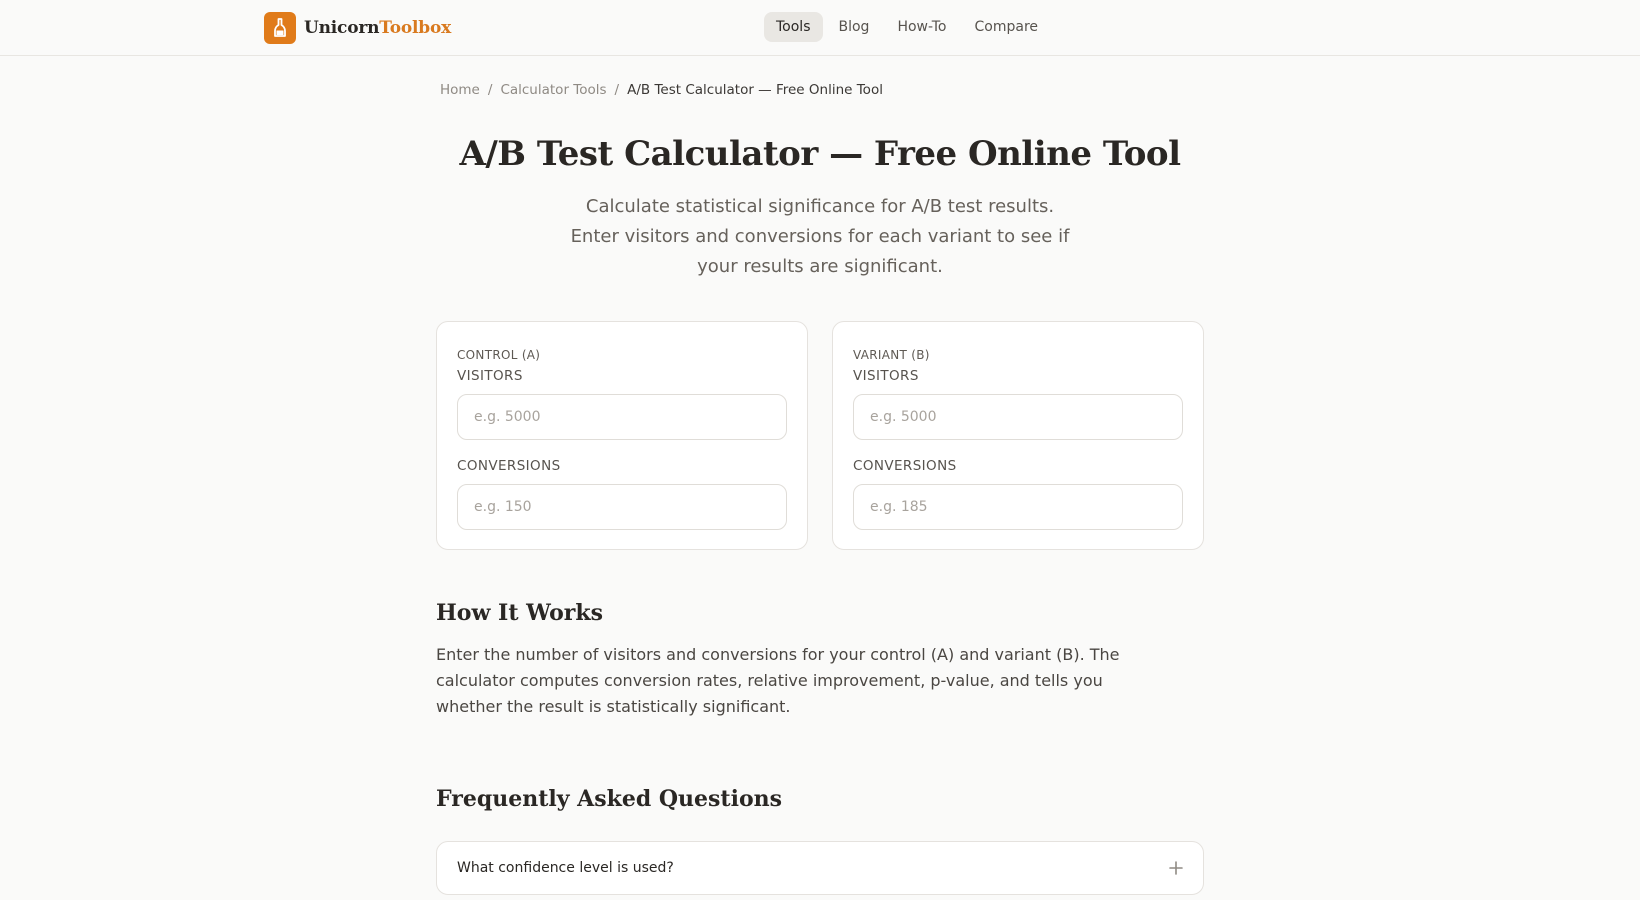 Image resolution: width=1640 pixels, height=900 pixels. Describe the element at coordinates (342, 28) in the screenshot. I see `brand-name-main: Unicorn` at that location.